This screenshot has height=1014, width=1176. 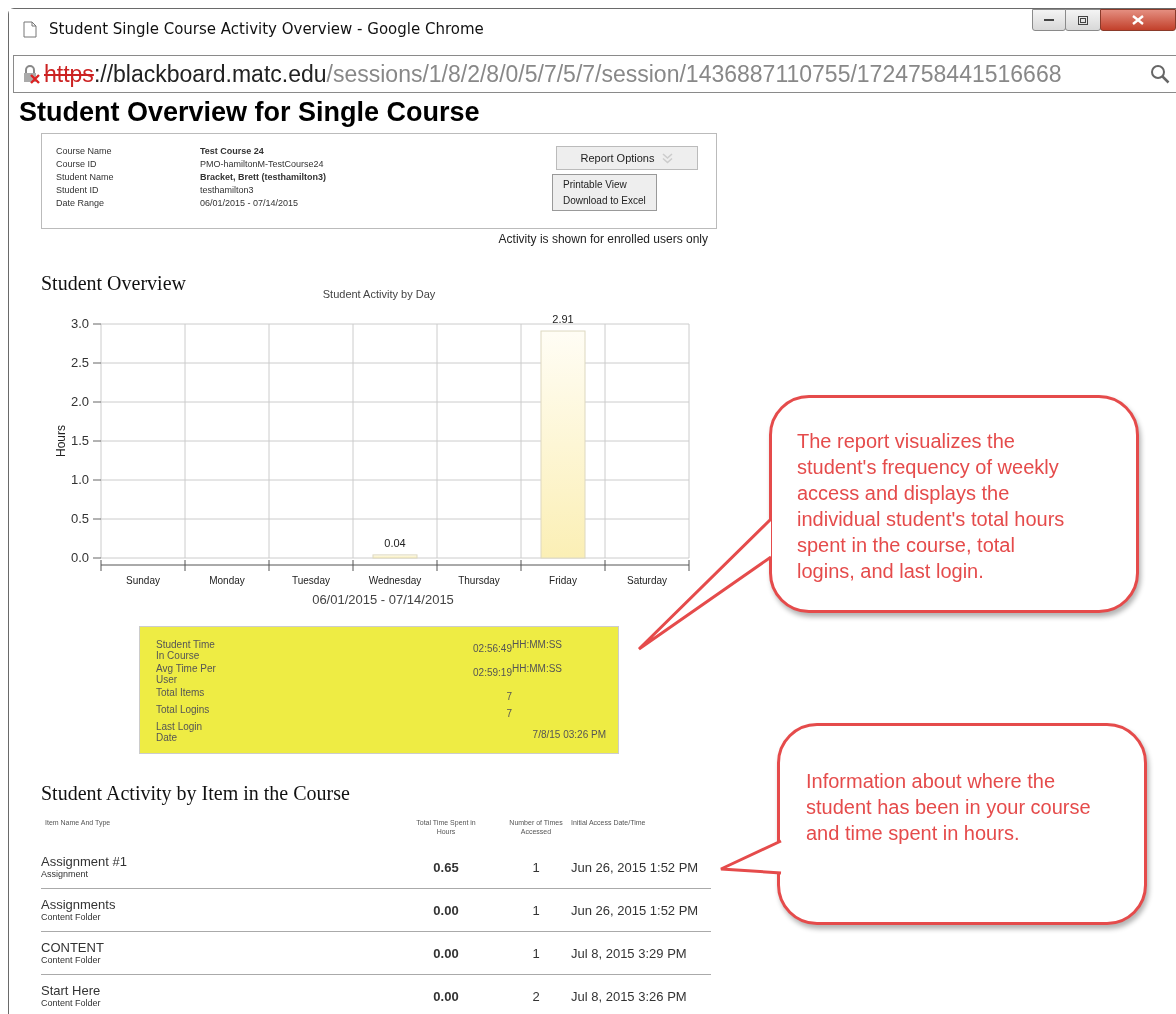 What do you see at coordinates (492, 649) in the screenshot?
I see `summary-value: 02:56:49` at bounding box center [492, 649].